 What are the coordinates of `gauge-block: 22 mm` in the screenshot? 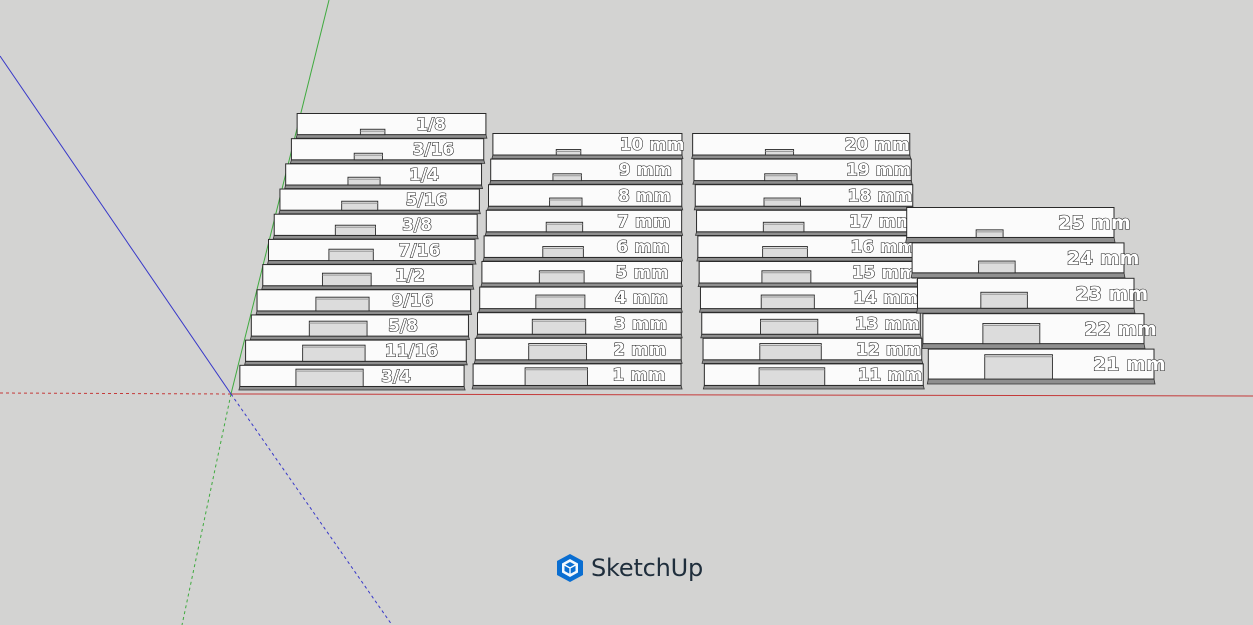 It's located at (1039, 331).